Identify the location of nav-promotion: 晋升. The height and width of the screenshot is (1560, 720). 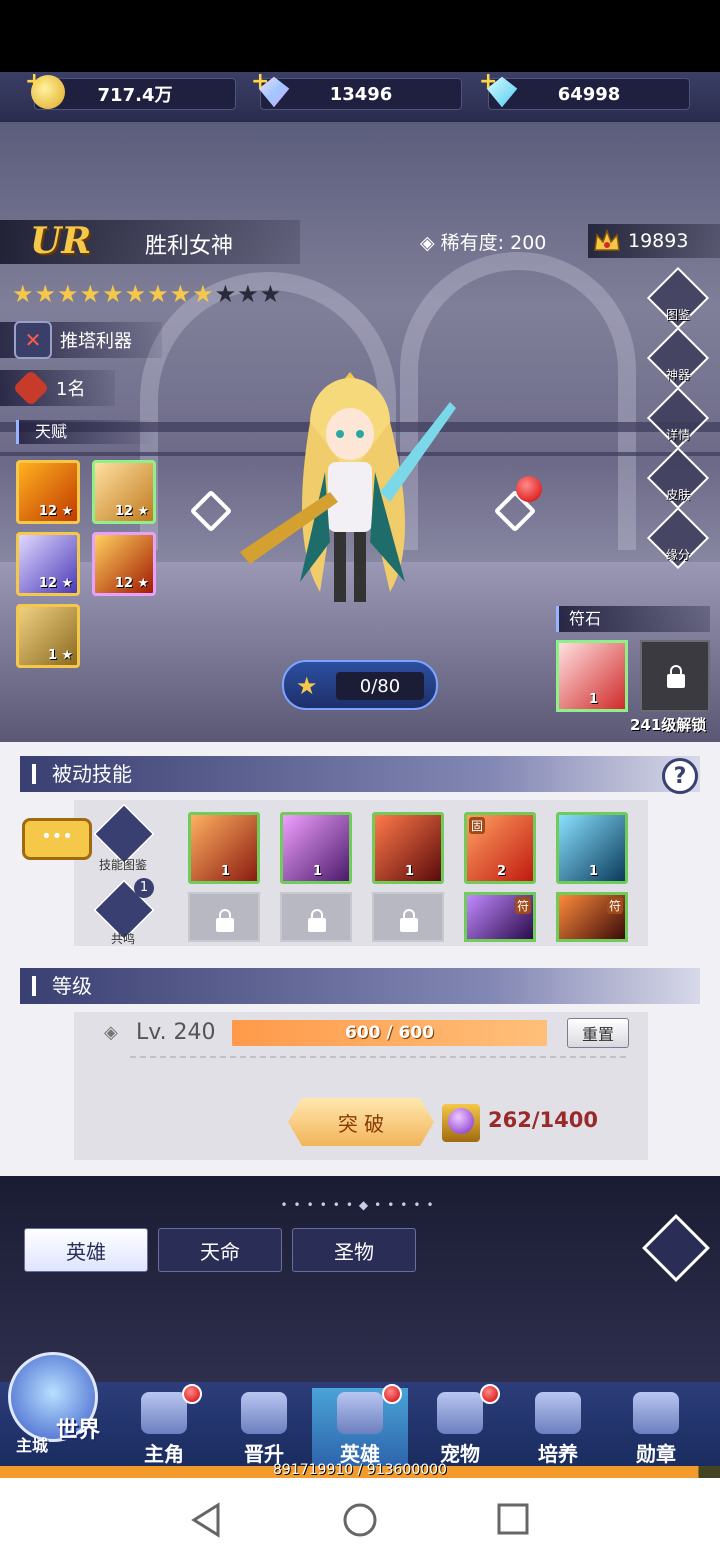
(264, 1430).